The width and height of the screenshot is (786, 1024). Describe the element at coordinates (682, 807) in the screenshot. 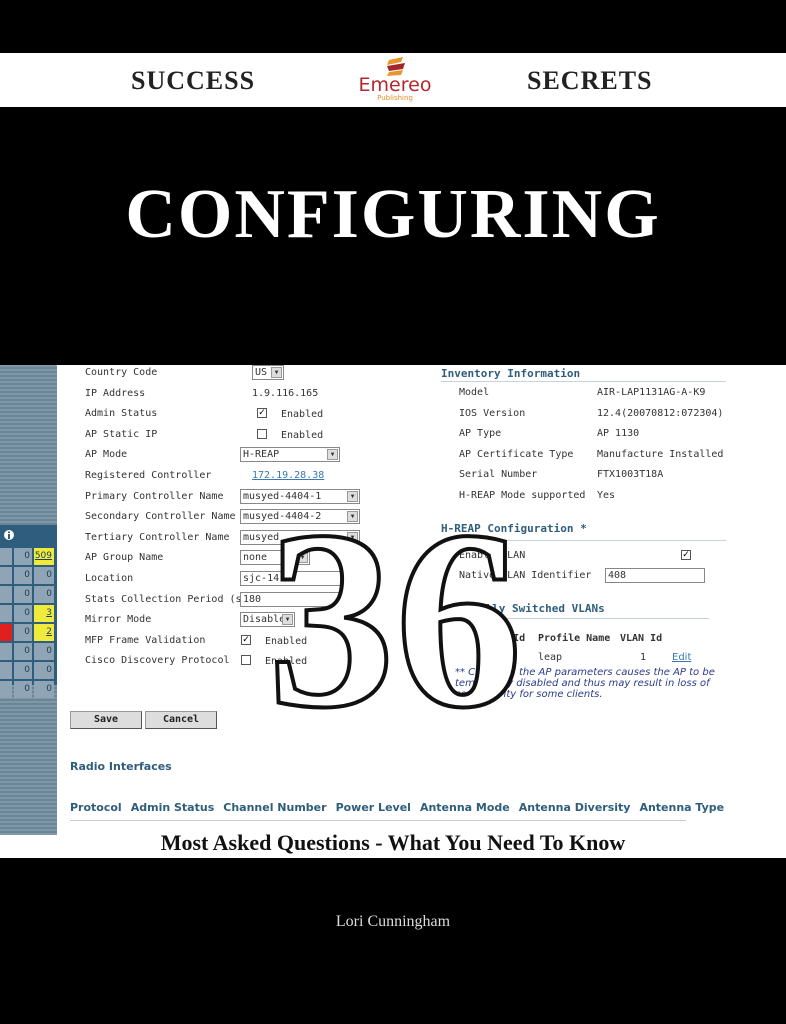

I see `radio-column-header: Antenna Type` at that location.